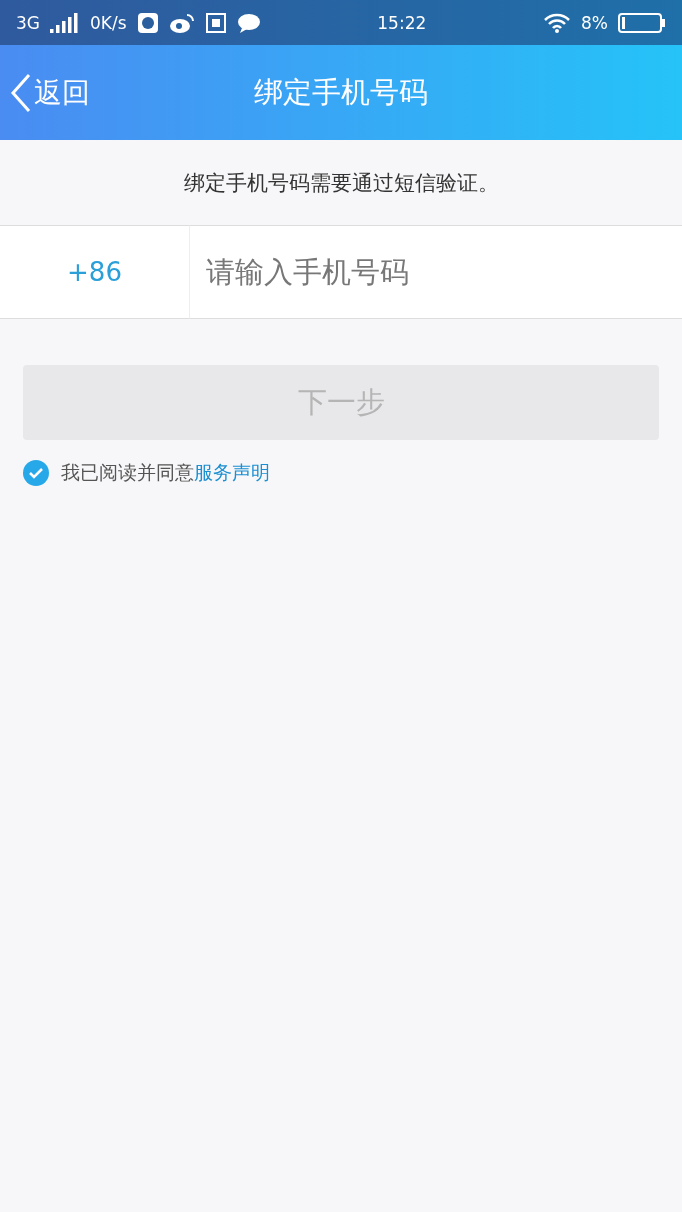 Image resolution: width=682 pixels, height=1212 pixels. Describe the element at coordinates (341, 183) in the screenshot. I see `notice-text: 绑定手机号码需要通过短信验证。` at that location.